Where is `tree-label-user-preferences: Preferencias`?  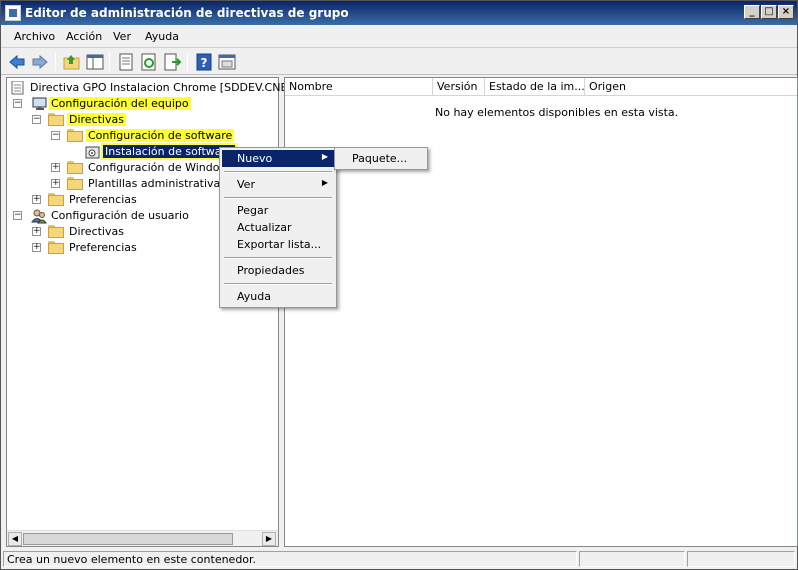
tree-label-user-preferences: Preferencias is located at coordinates (103, 247).